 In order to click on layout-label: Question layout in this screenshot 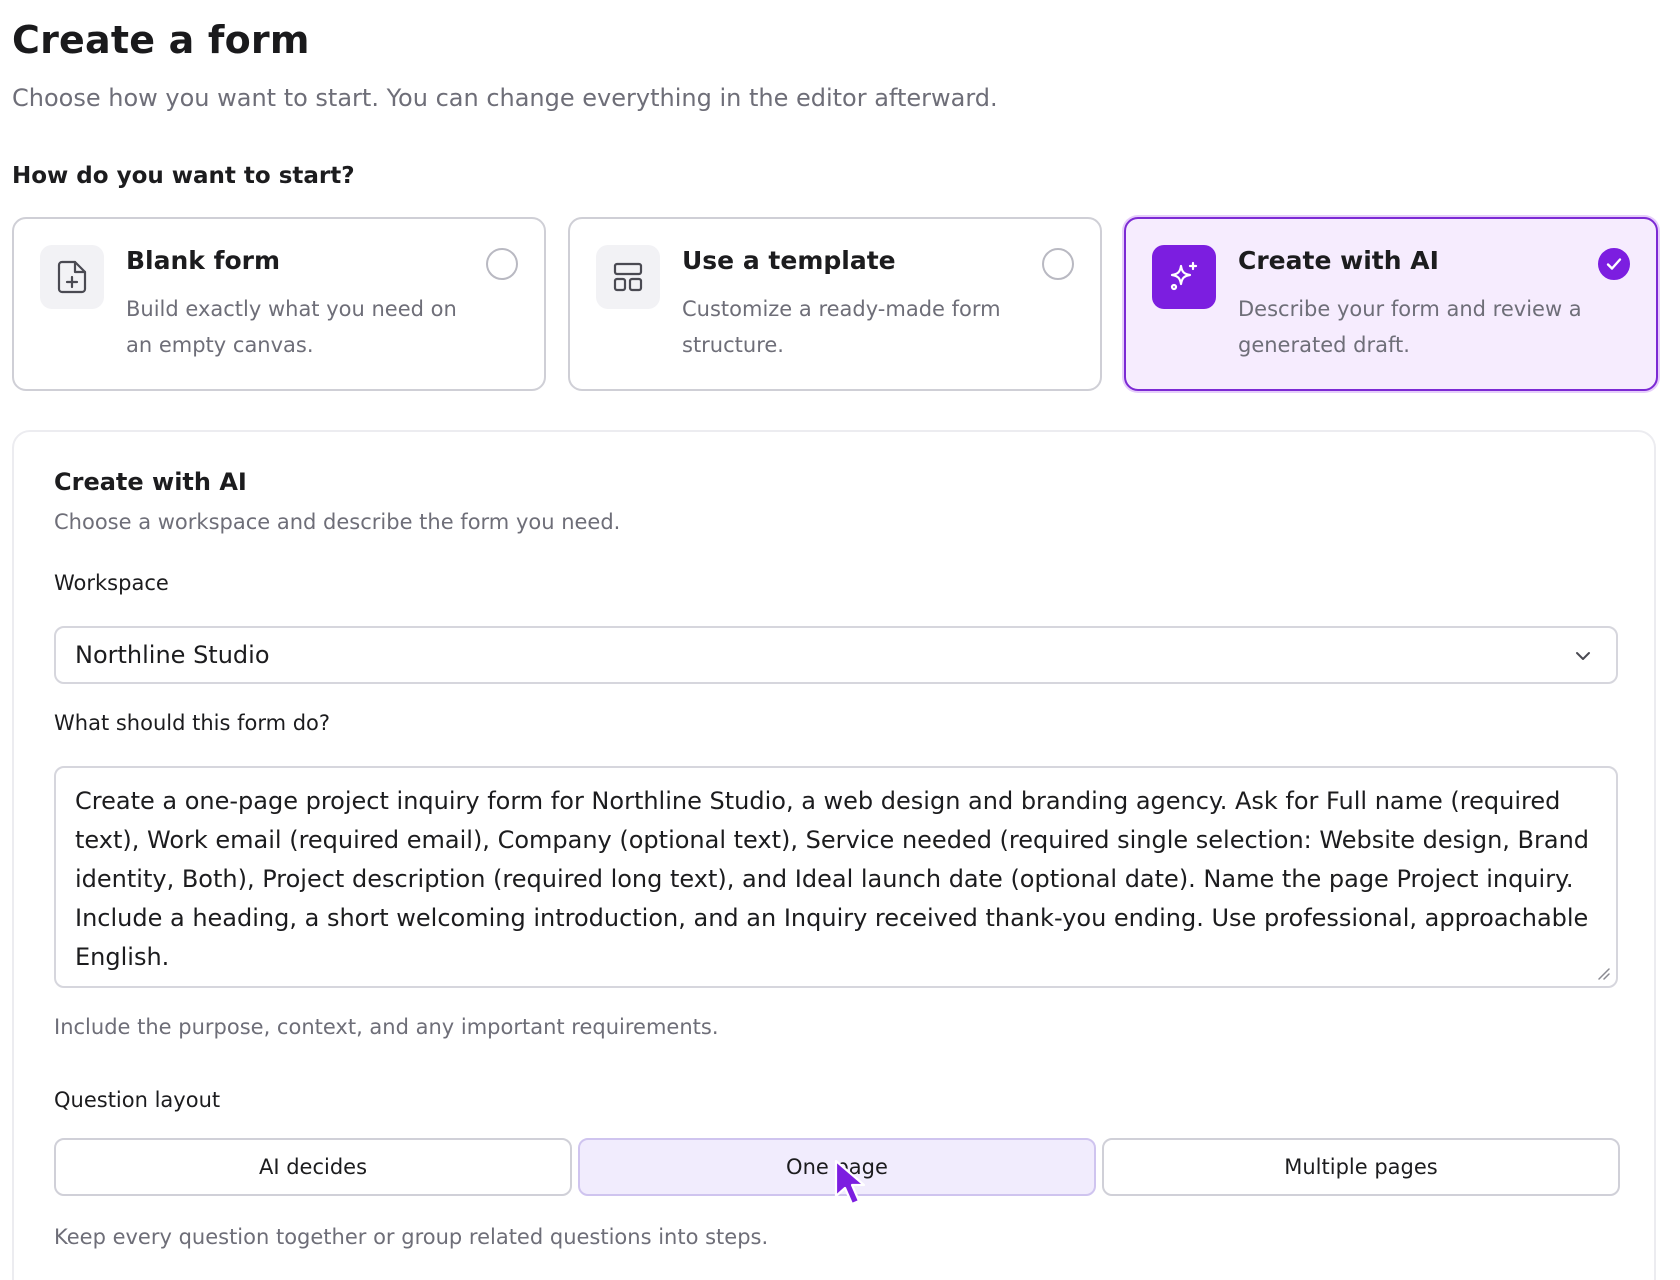, I will do `click(137, 1100)`.